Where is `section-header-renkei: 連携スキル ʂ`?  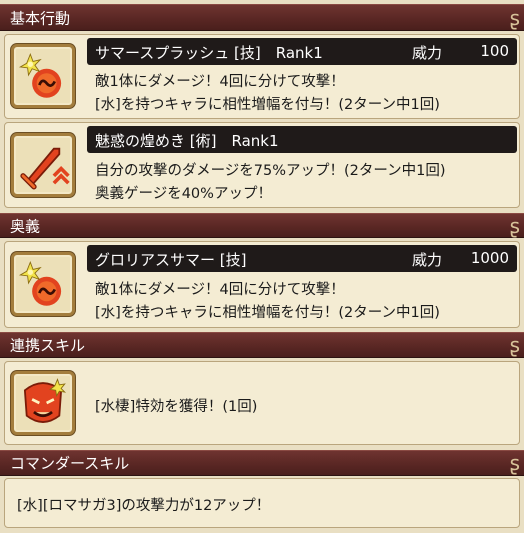 section-header-renkei: 連携スキル ʂ is located at coordinates (262, 345).